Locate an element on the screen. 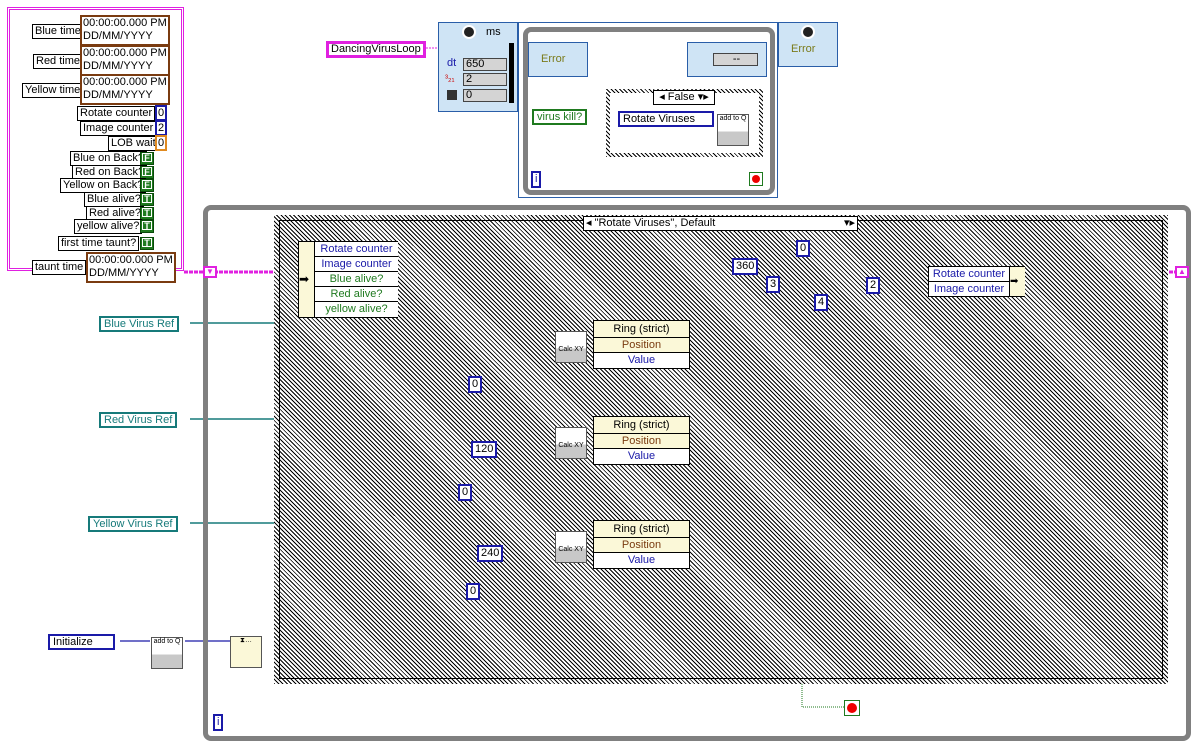 This screenshot has width=1199, height=752. timed-loop-input-node: ms dt 650 ³₂₁ 2 0 is located at coordinates (478, 67).